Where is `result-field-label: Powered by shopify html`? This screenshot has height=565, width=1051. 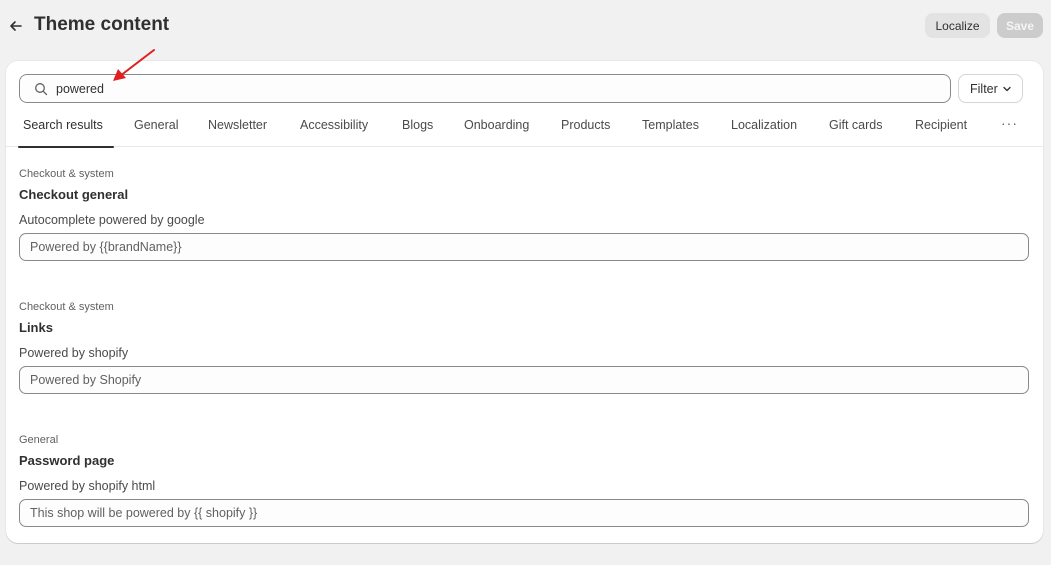 result-field-label: Powered by shopify html is located at coordinates (87, 486).